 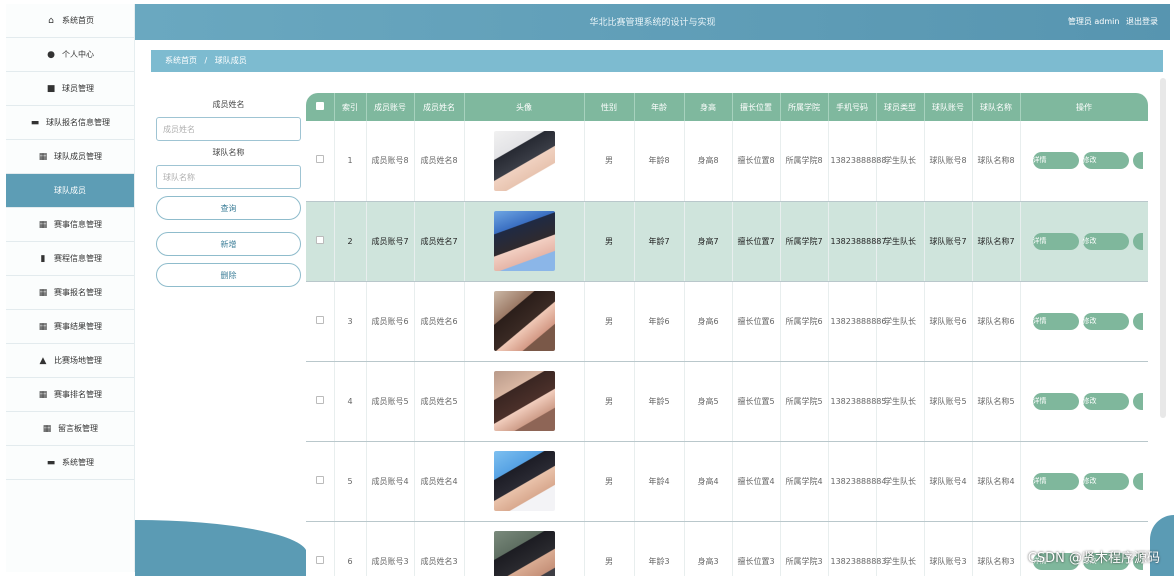 I want to click on cell-account: 成员账号4, so click(x=390, y=481).